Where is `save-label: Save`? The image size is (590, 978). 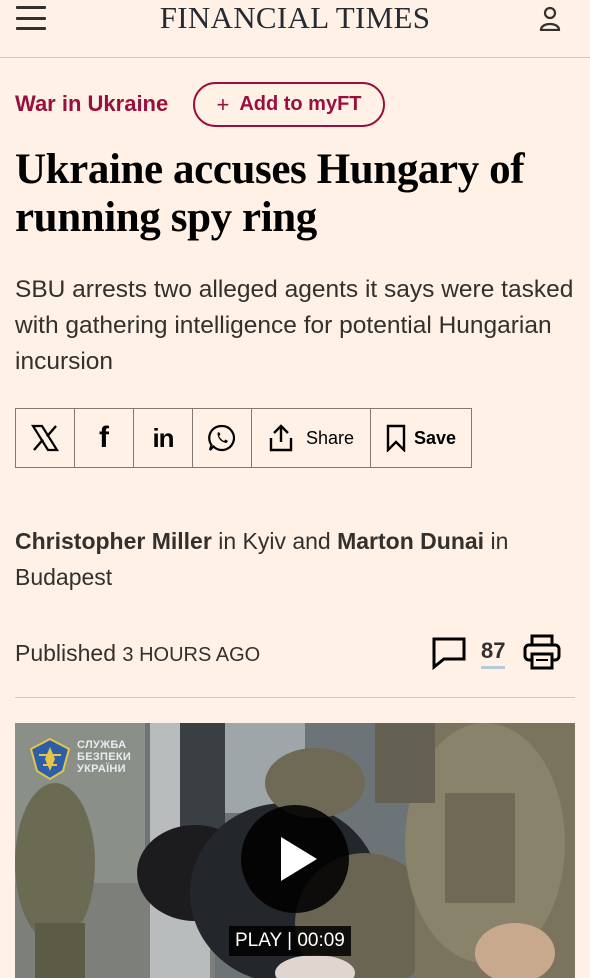 save-label: Save is located at coordinates (435, 437).